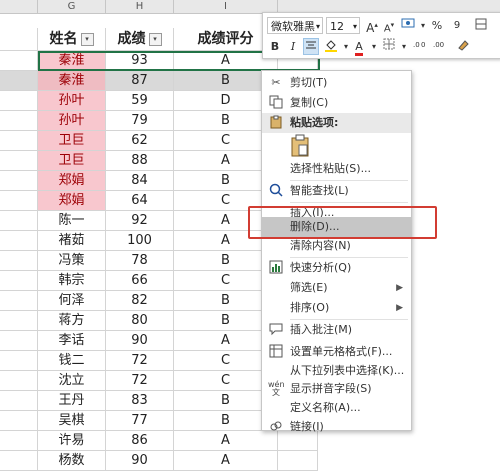 This screenshot has width=500, height=471. What do you see at coordinates (140, 121) in the screenshot?
I see `score-cell: 79` at bounding box center [140, 121].